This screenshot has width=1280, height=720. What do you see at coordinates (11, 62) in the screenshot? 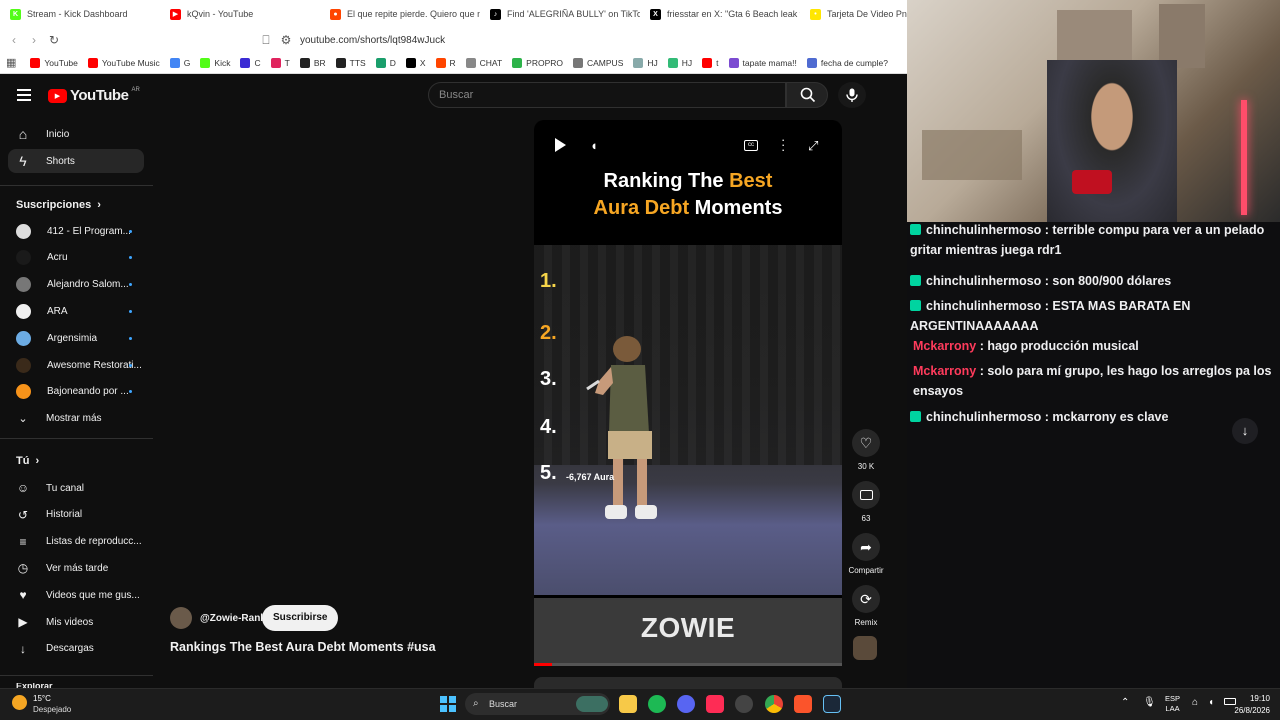
I see `apps-grid-icon: ▦` at bounding box center [11, 62].